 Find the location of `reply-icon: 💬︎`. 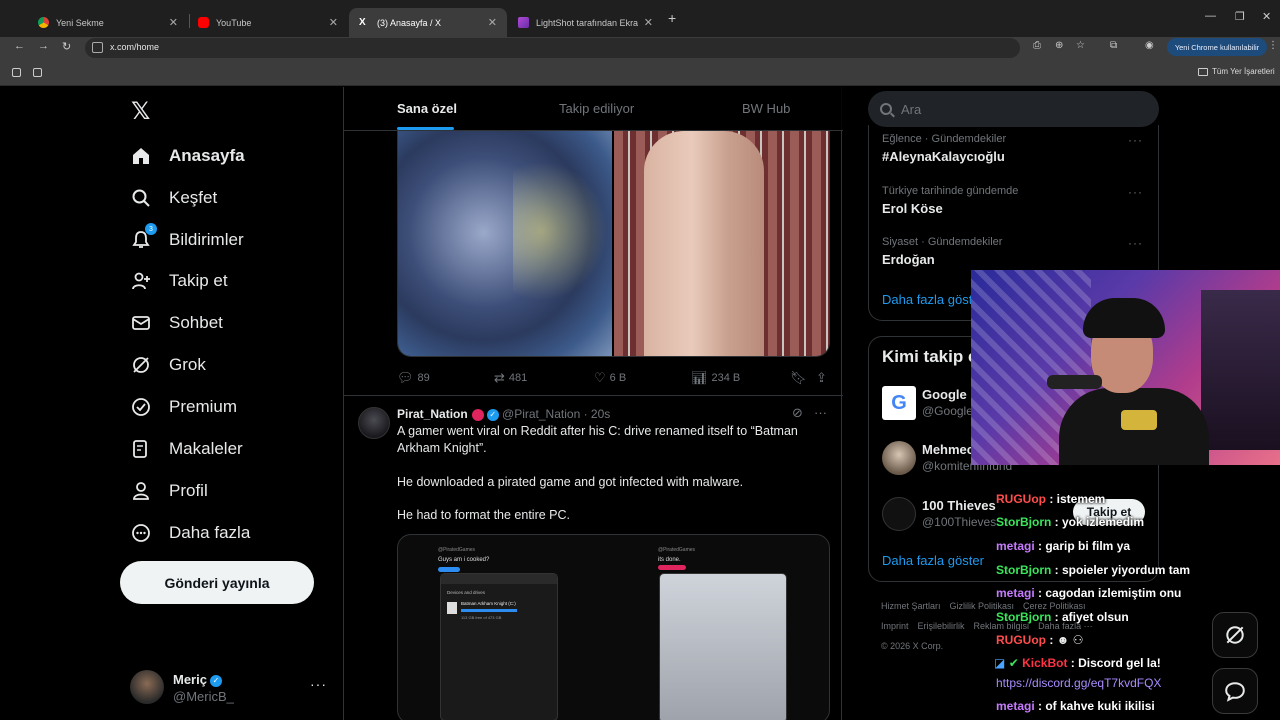

reply-icon: 💬︎ is located at coordinates (405, 377).